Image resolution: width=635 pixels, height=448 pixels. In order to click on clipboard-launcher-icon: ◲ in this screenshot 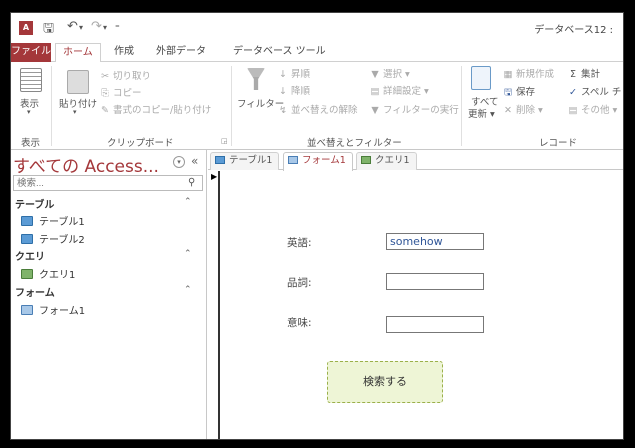, I will do `click(224, 141)`.